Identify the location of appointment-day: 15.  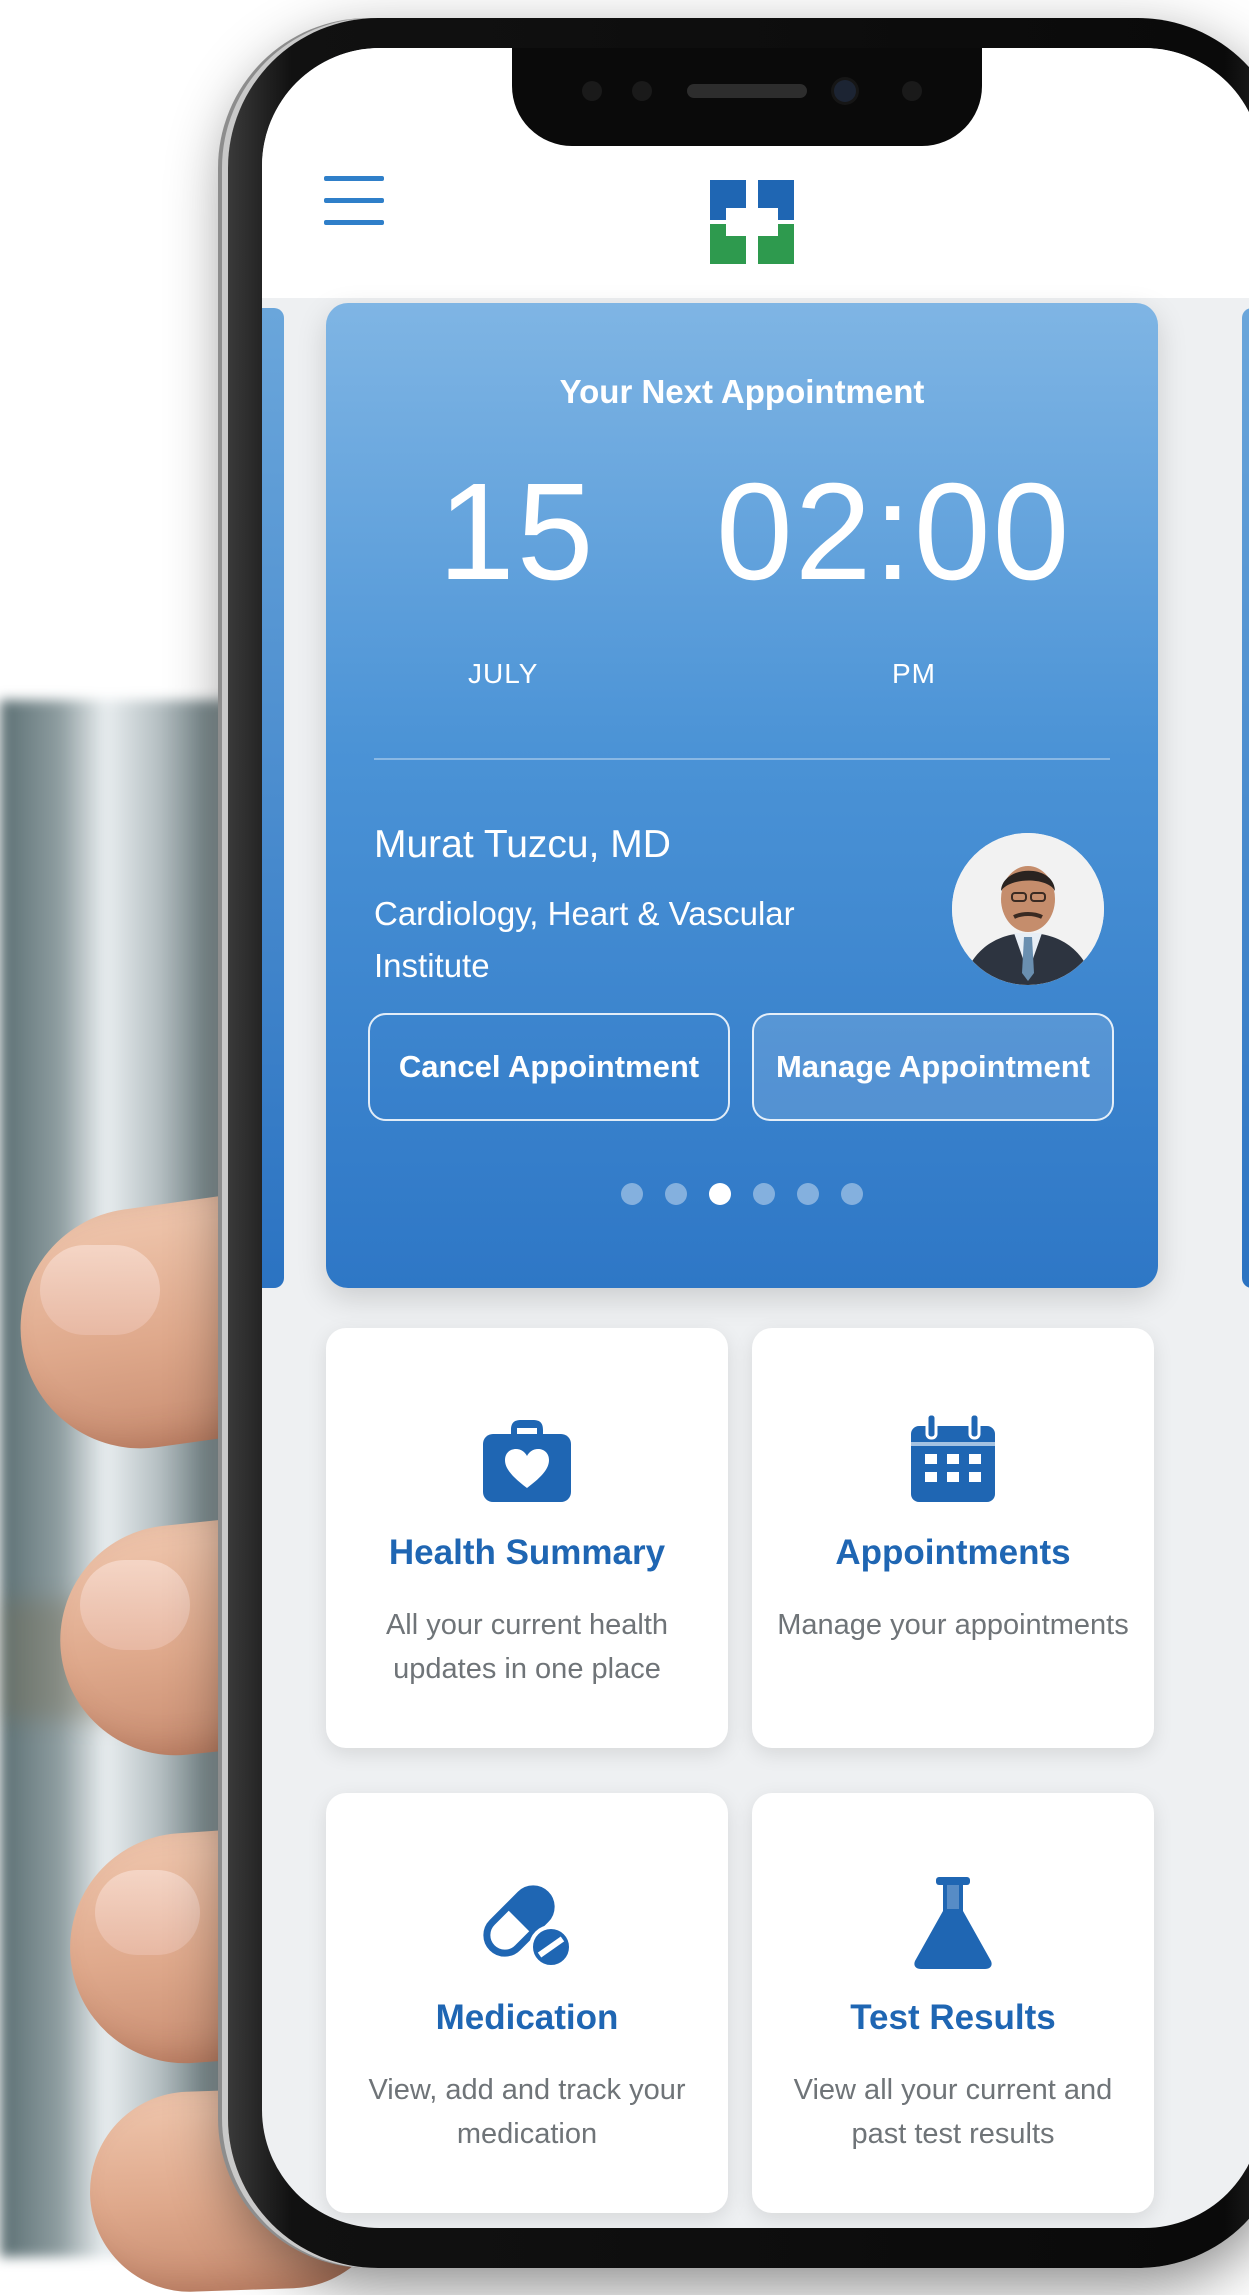
(517, 532).